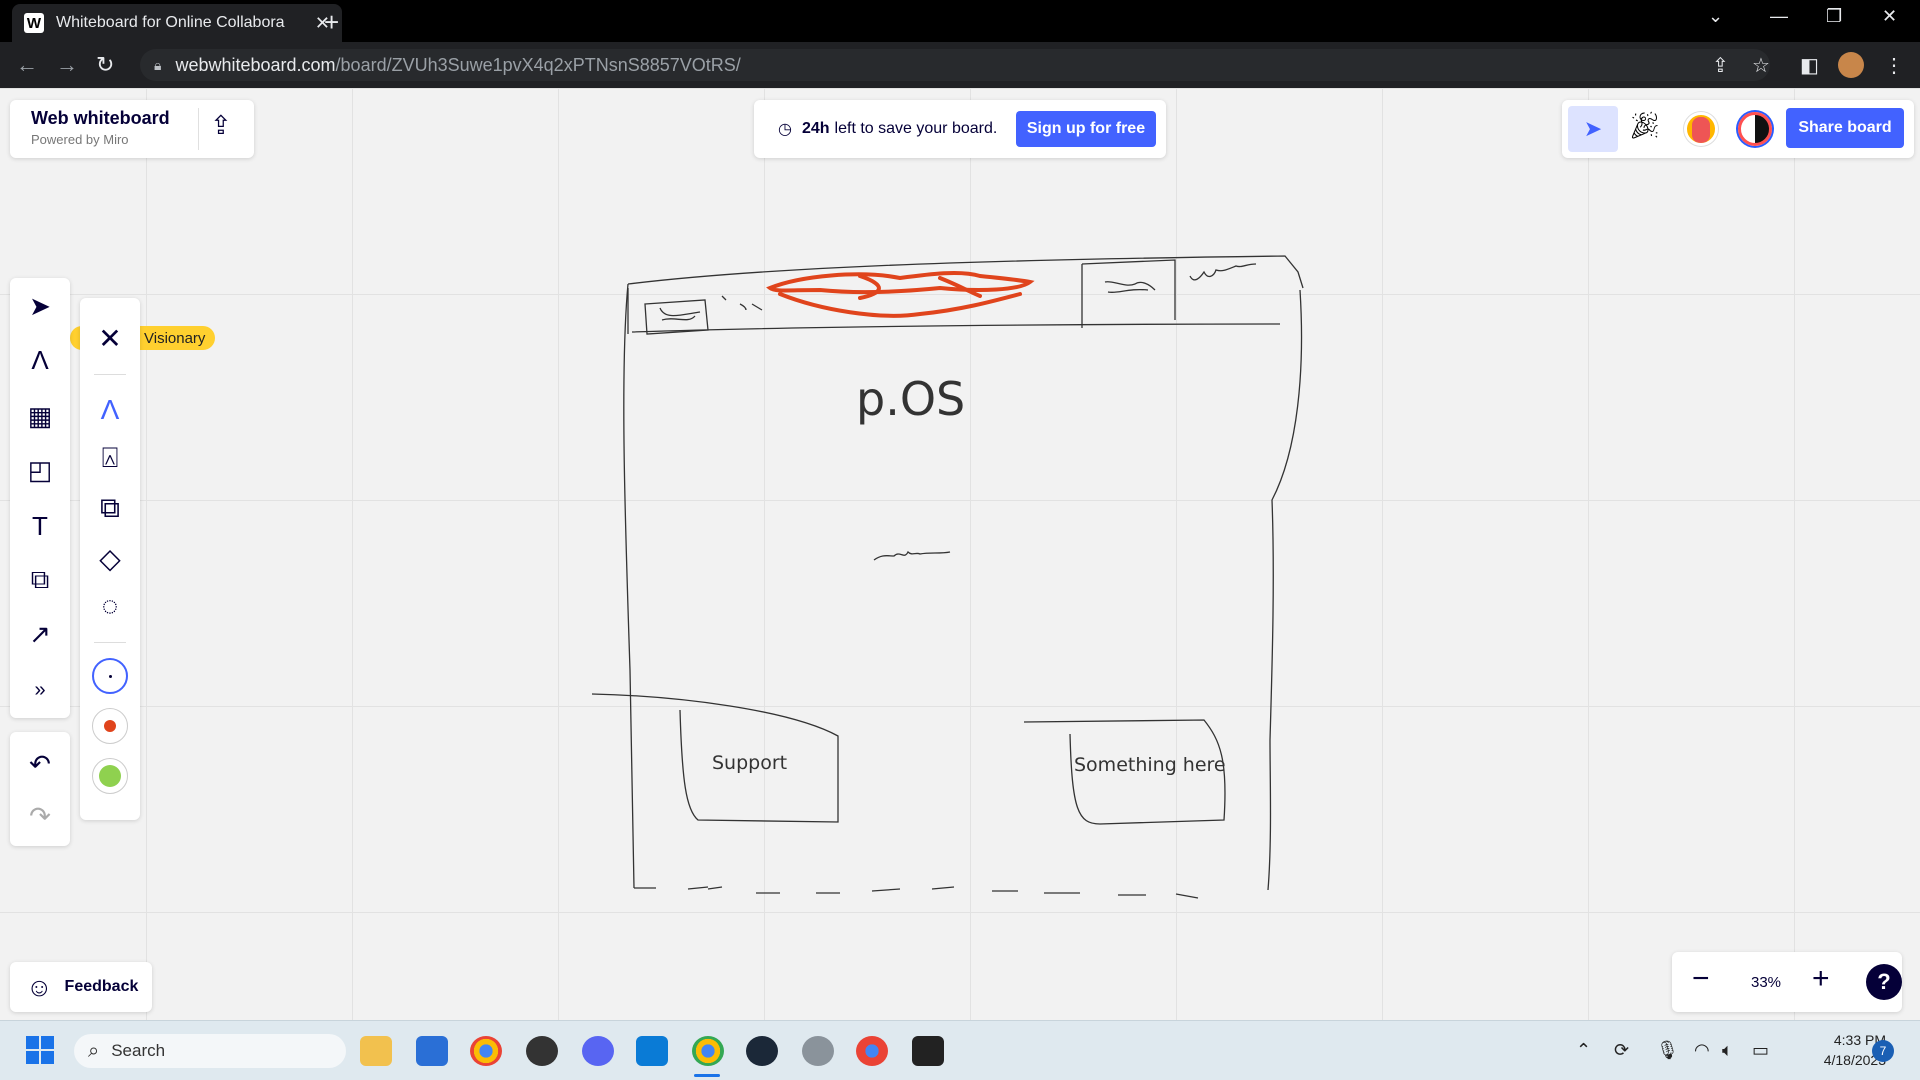 The image size is (1920, 1080). What do you see at coordinates (815, 128) in the screenshot?
I see `save-hours: 24h` at bounding box center [815, 128].